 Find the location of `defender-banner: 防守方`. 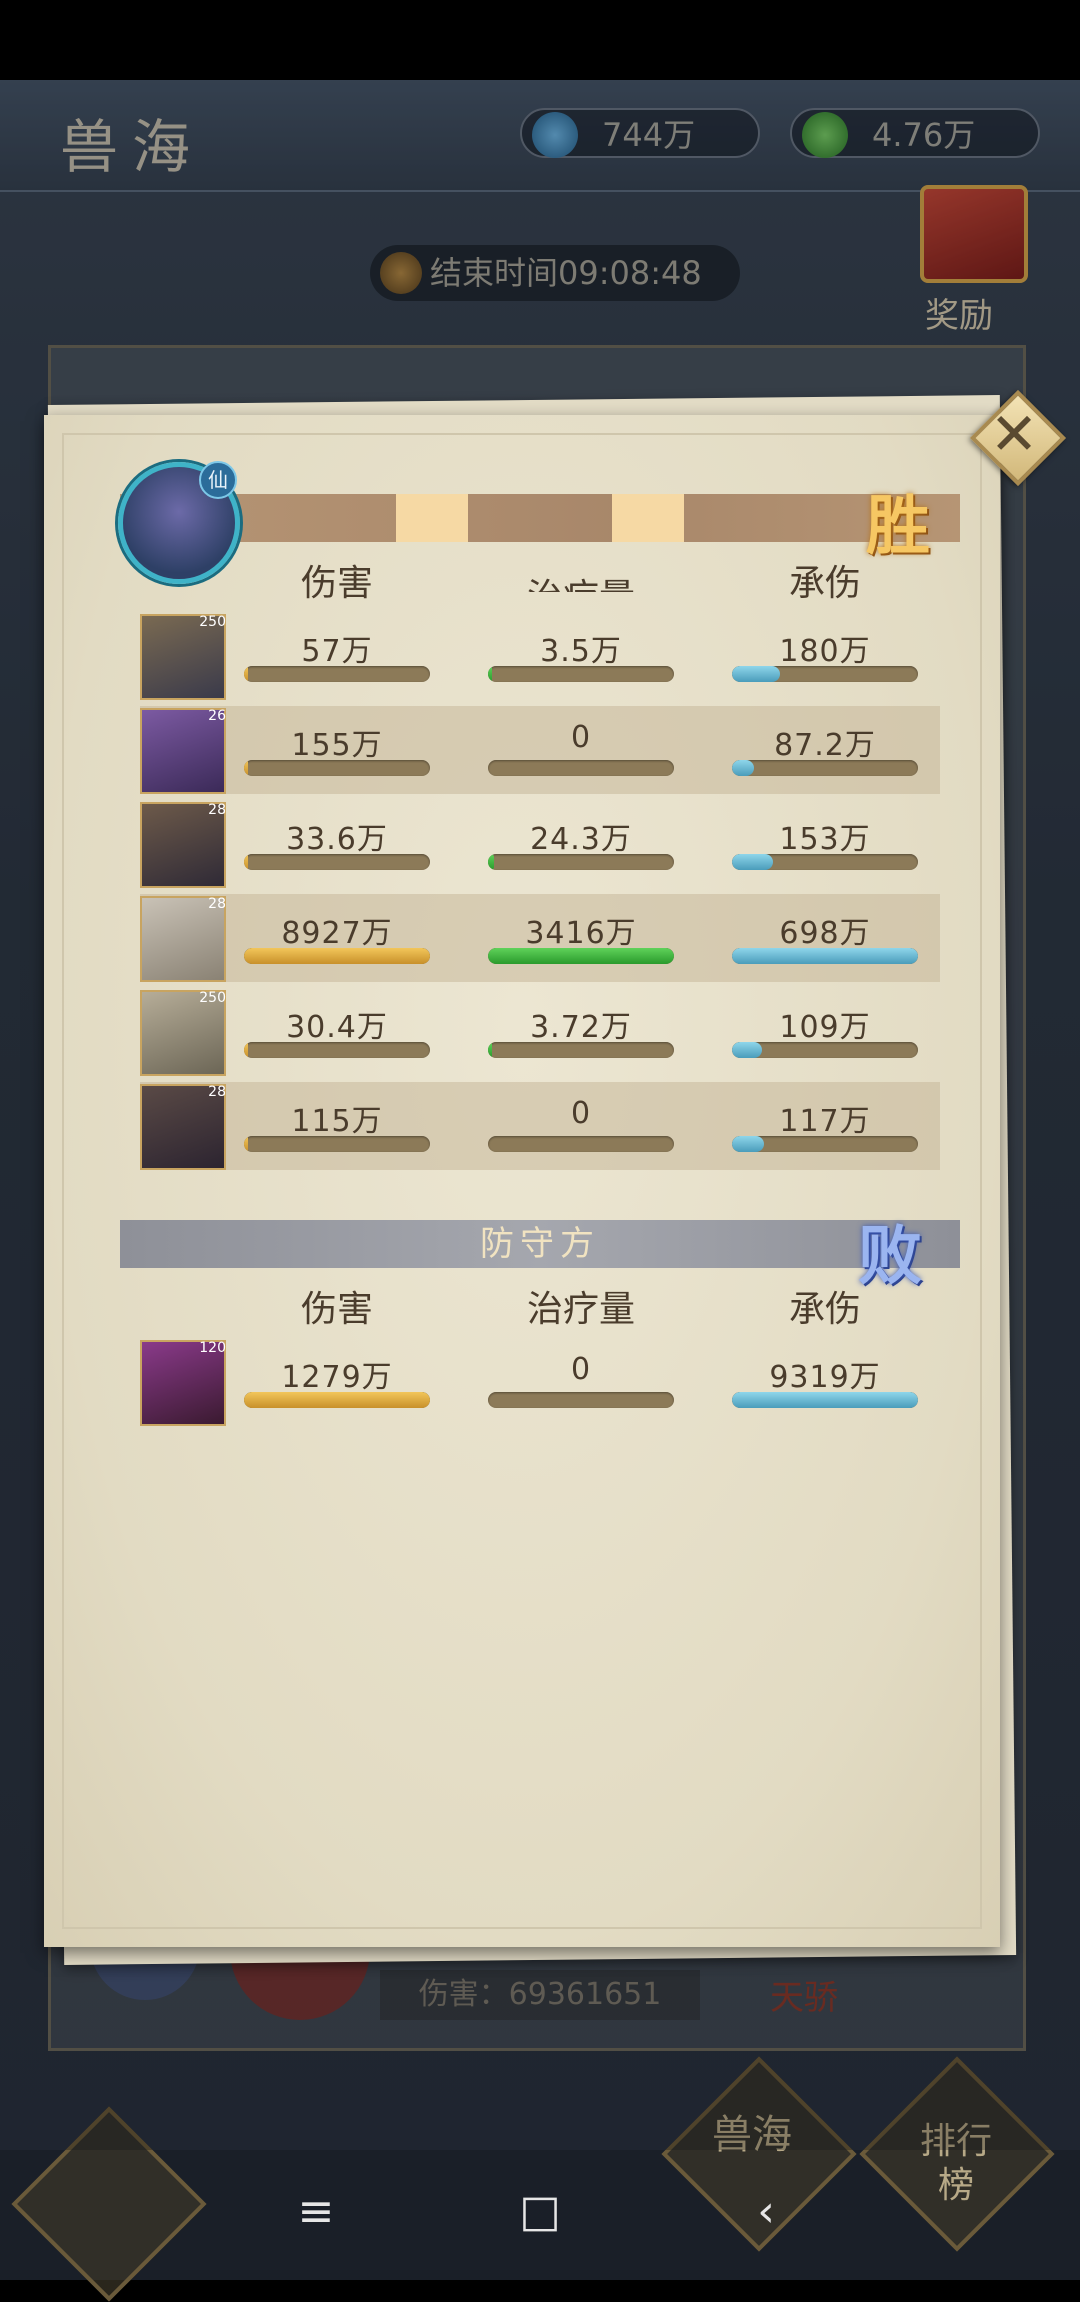

defender-banner: 防守方 is located at coordinates (540, 1244).